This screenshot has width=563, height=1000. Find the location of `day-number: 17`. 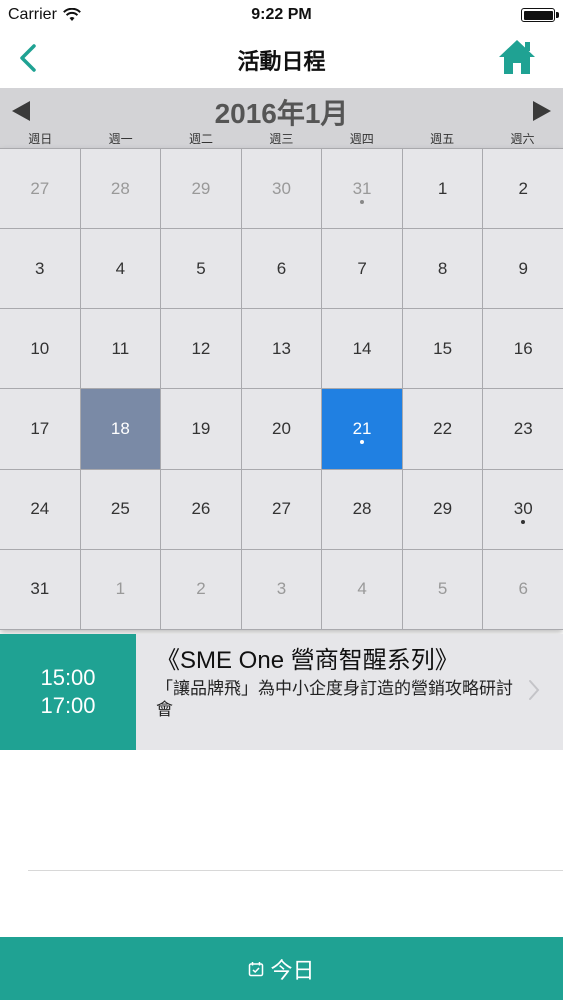

day-number: 17 is located at coordinates (40, 429).